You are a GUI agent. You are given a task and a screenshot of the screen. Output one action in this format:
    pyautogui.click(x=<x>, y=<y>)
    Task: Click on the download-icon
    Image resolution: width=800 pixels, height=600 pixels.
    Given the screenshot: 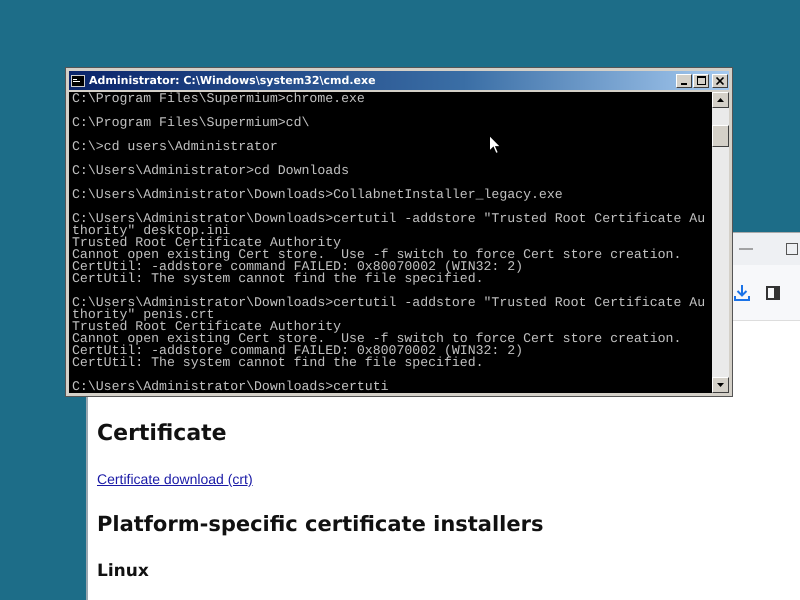 What is the action you would take?
    pyautogui.click(x=742, y=292)
    